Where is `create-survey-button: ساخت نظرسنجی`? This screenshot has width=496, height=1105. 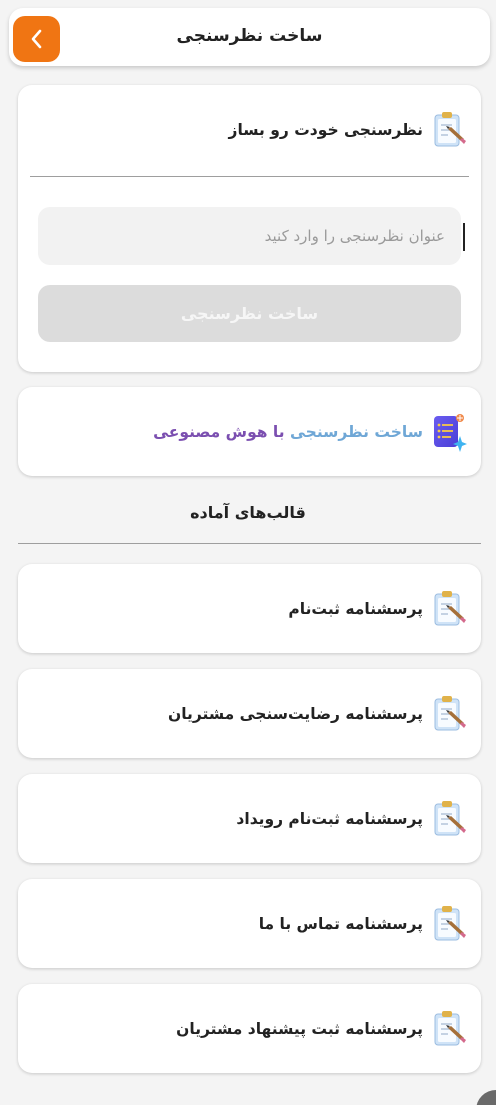
create-survey-button: ساخت نظرسنجی is located at coordinates (249, 313).